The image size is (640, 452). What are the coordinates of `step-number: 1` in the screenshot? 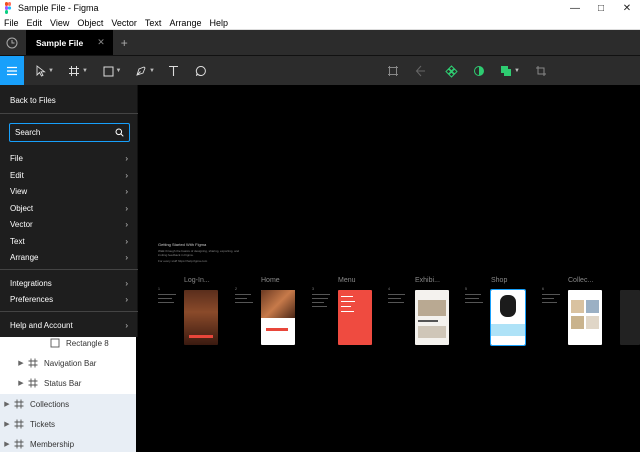 It's located at (159, 289).